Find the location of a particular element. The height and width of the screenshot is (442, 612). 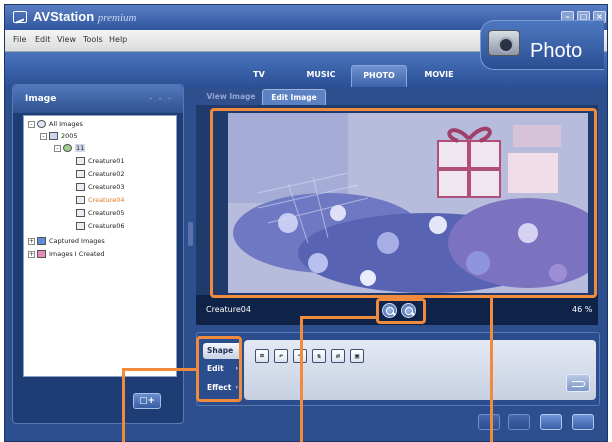

tree-item-11: - 11 is located at coordinates (70, 148).